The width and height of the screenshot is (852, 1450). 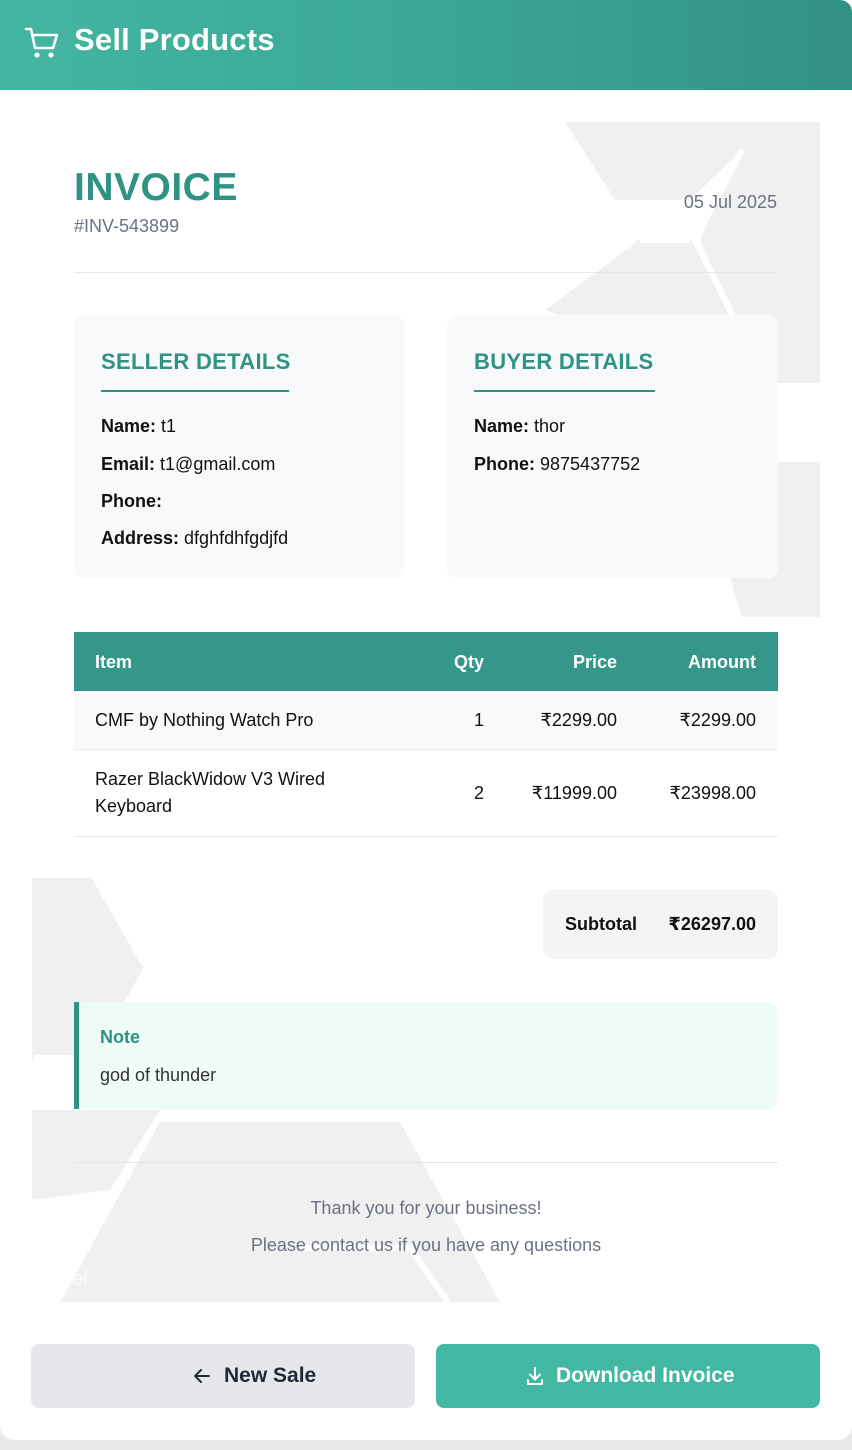 I want to click on item-amount: ₹23998.00, so click(x=712, y=793).